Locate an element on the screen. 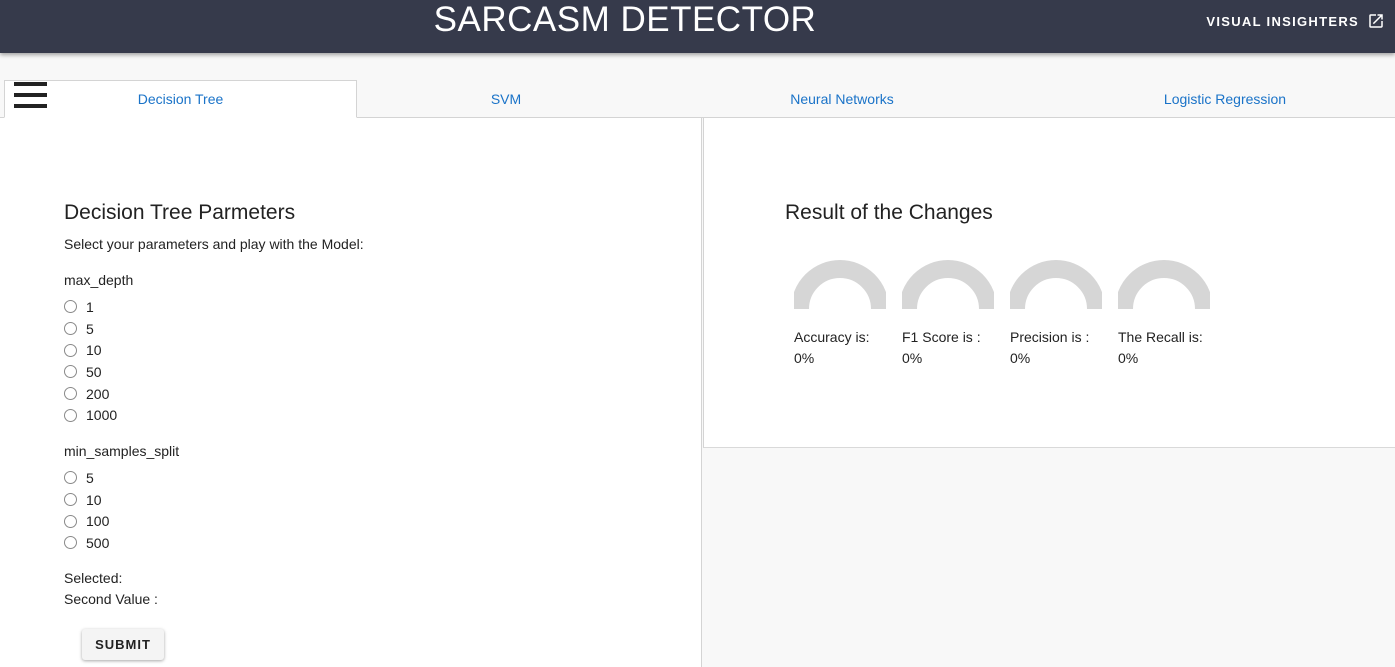  tab-label: Neural Networks is located at coordinates (842, 99).